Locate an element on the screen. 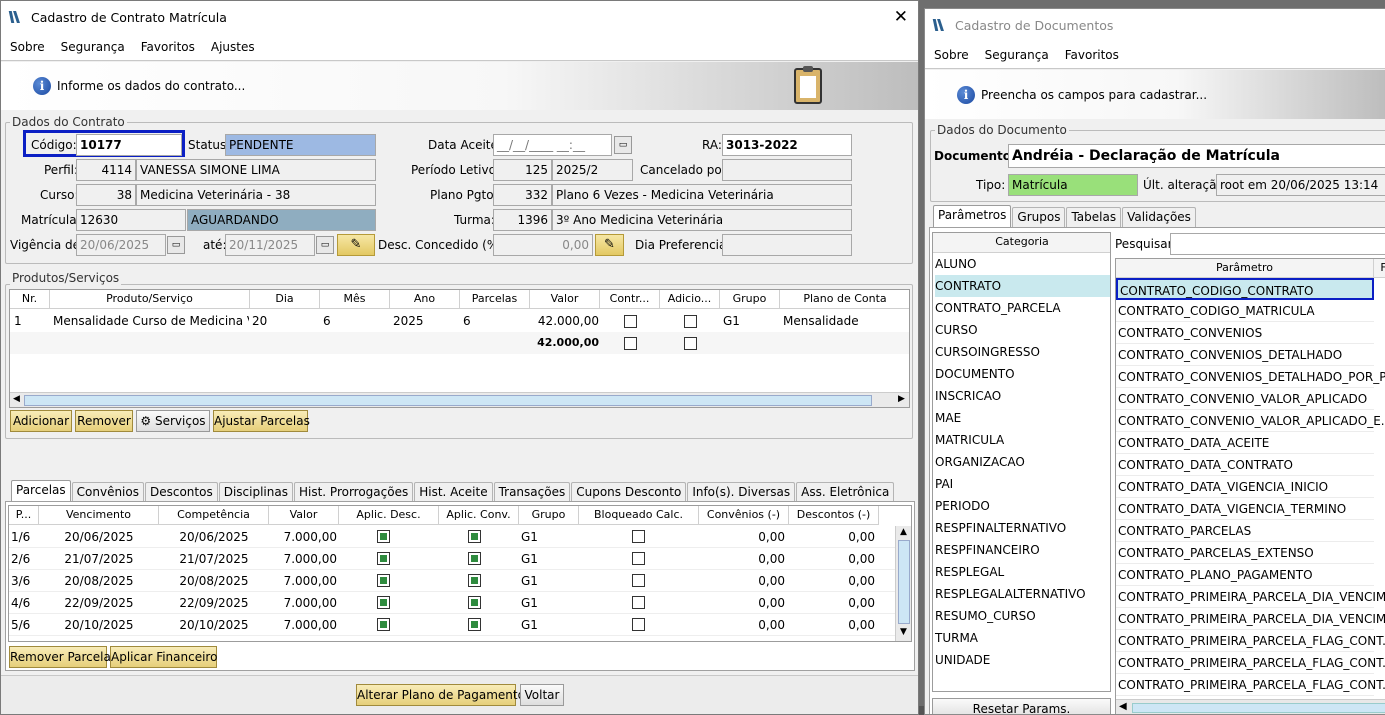  parametro-header-f: F is located at coordinates (1379, 268).